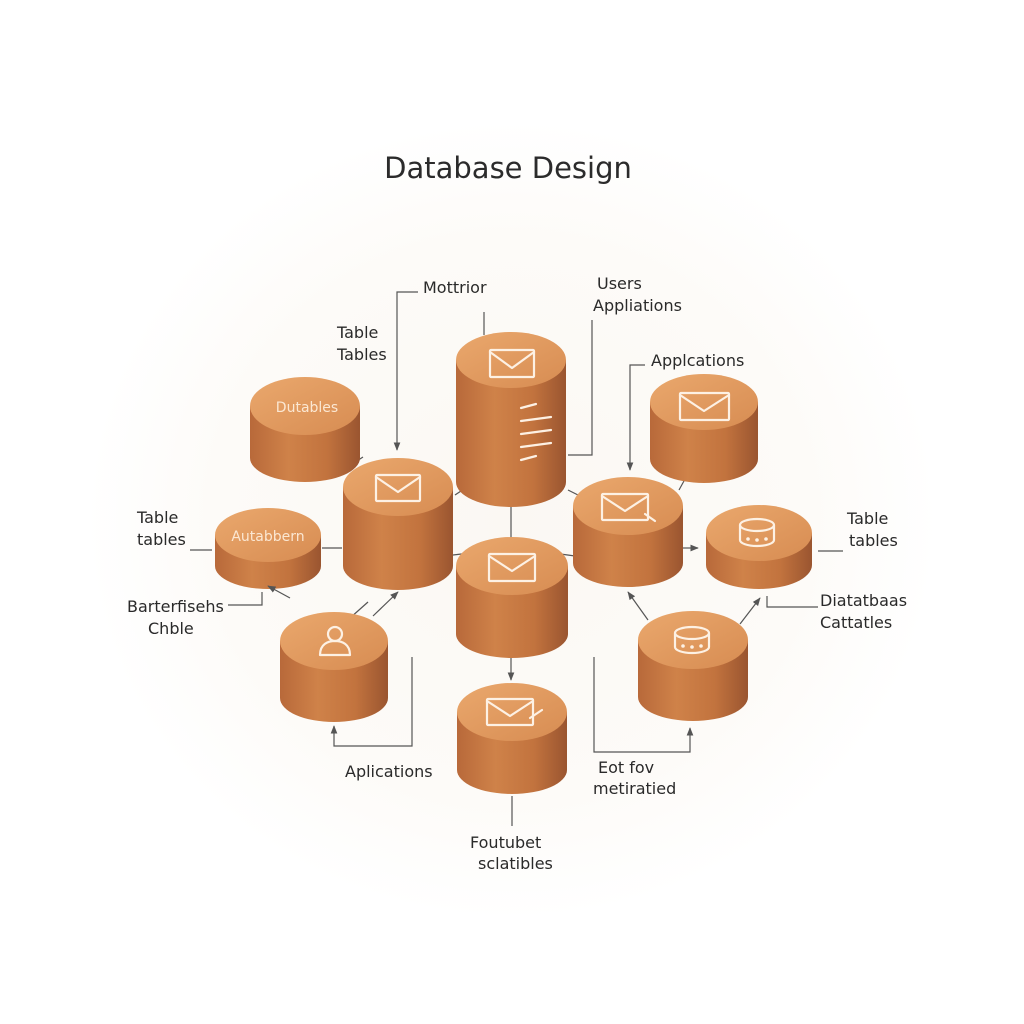 This screenshot has height=1024, width=1024. Describe the element at coordinates (512, 597) in the screenshot. I see `cylinder-center` at that location.